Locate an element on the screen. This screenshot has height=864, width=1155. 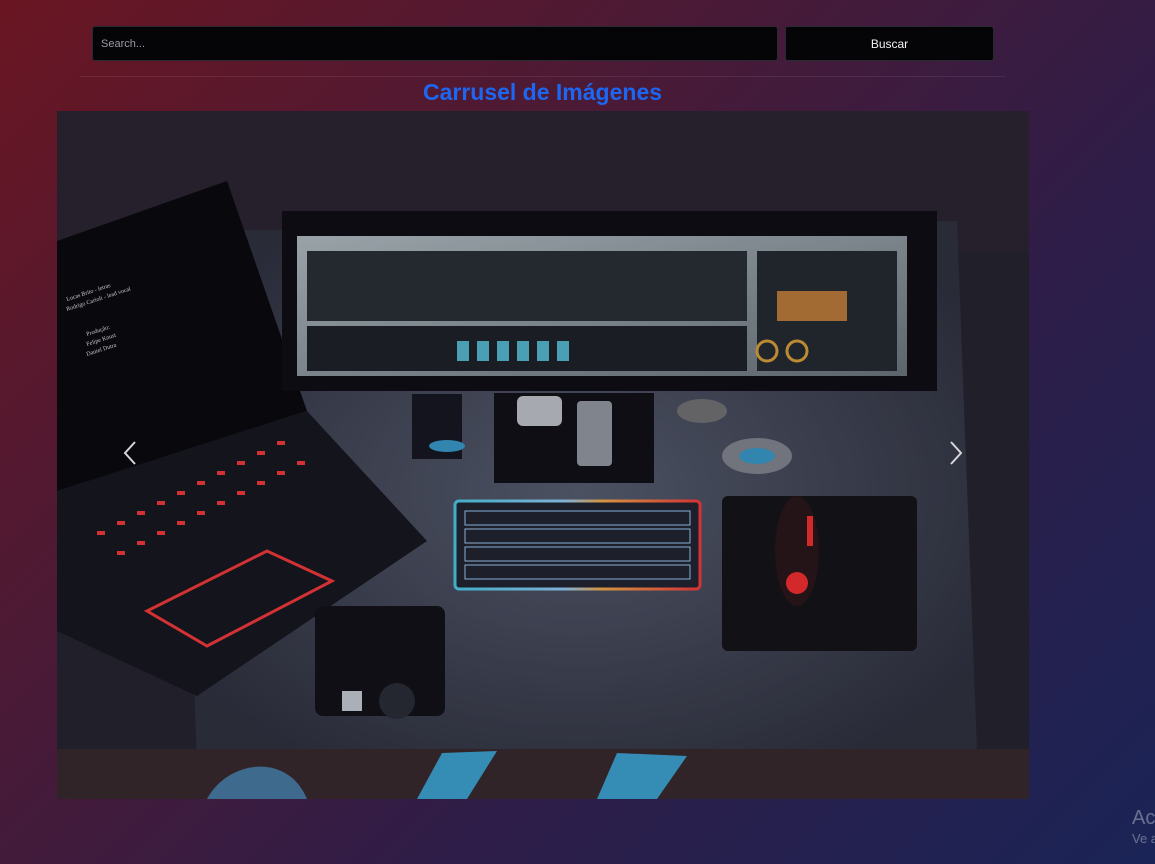
carousel-prev-button is located at coordinates (130, 455).